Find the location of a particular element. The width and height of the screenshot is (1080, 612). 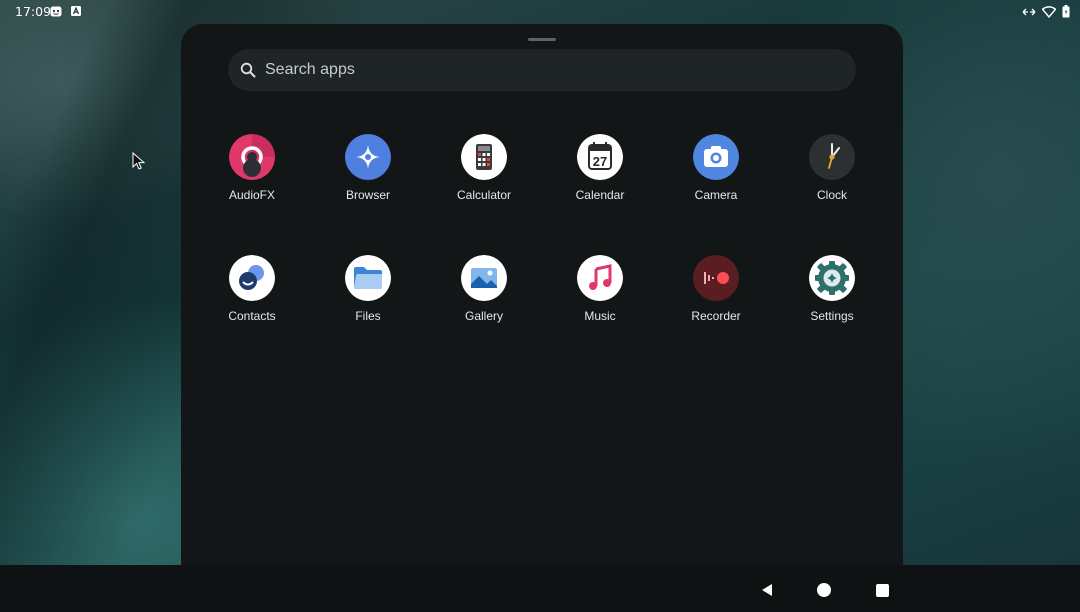

gallery-icon is located at coordinates (484, 278).